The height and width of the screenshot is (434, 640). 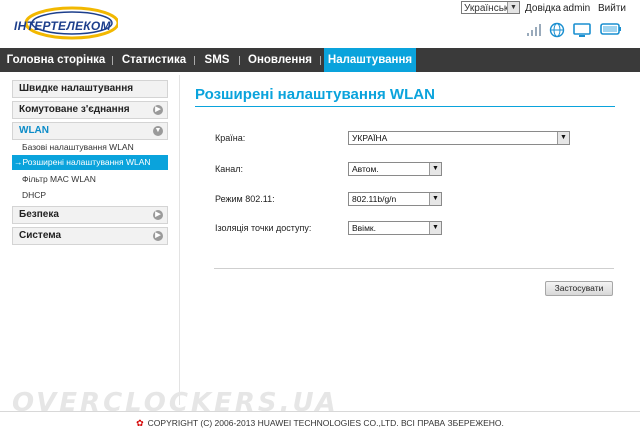 I want to click on country-label: Країна:, so click(x=230, y=138).